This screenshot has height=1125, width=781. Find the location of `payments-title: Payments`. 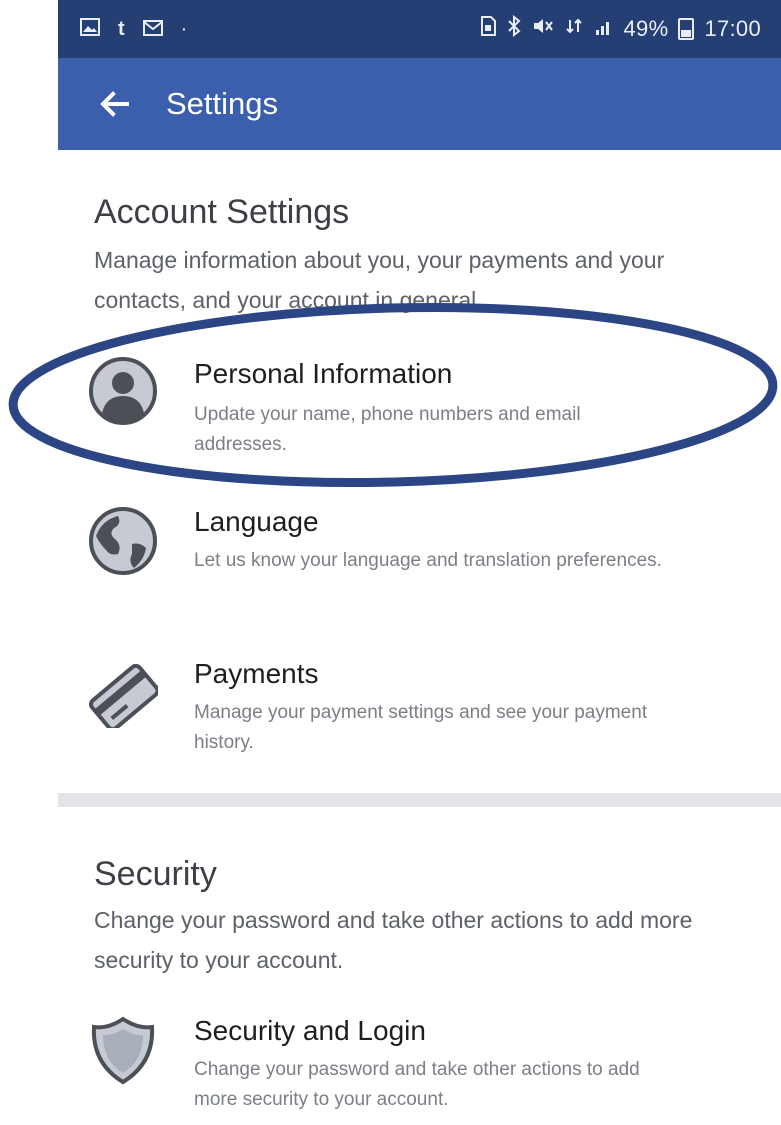

payments-title: Payments is located at coordinates (256, 674).